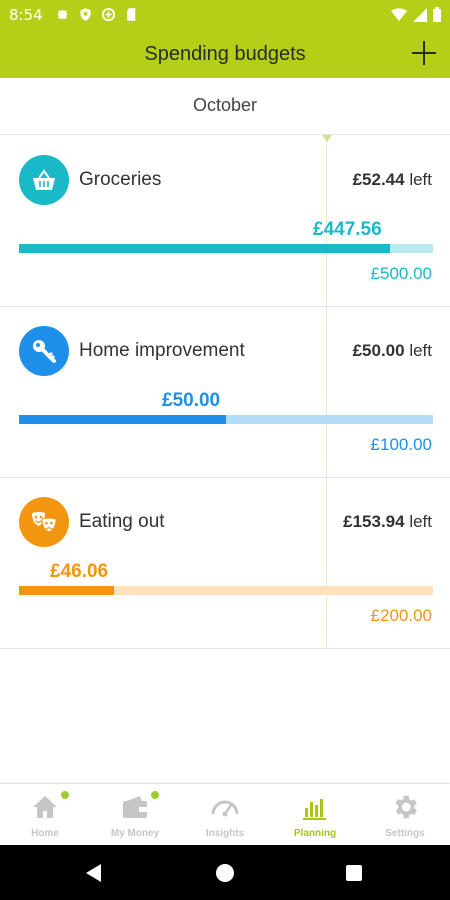  I want to click on bottom-navigation: Home My Money Insights Planning Settings, so click(225, 814).